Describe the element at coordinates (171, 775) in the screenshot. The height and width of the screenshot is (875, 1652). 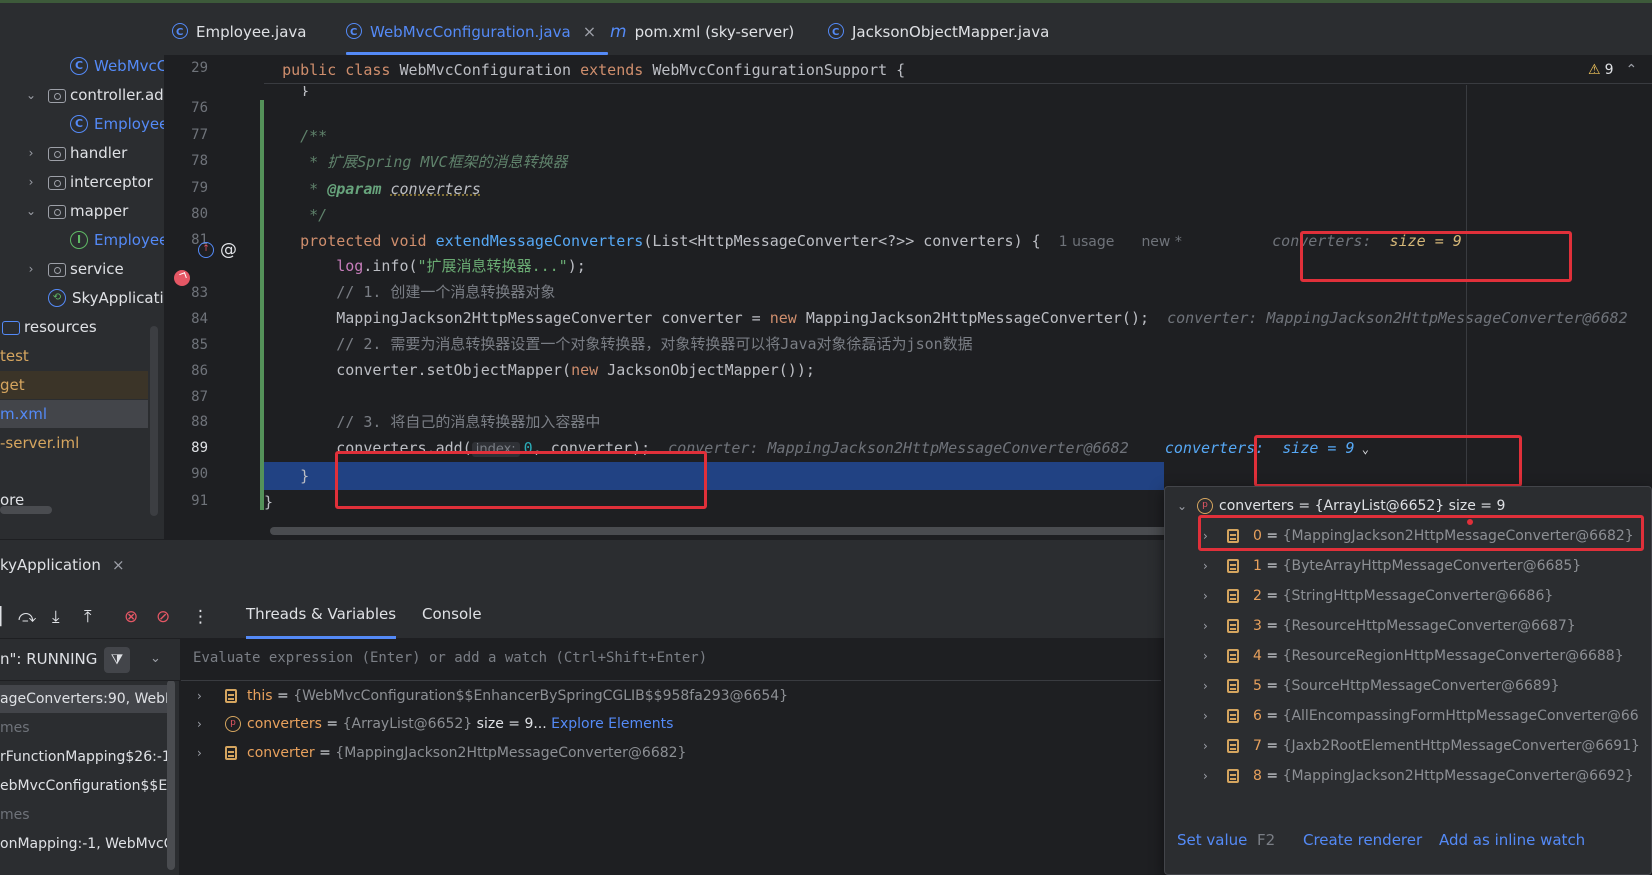
I see `frames-scrollbar` at that location.